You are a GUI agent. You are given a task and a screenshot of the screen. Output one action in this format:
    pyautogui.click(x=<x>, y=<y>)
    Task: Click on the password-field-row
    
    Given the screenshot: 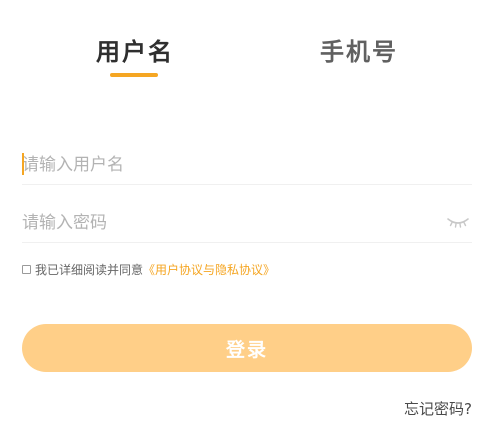 What is the action you would take?
    pyautogui.click(x=247, y=223)
    